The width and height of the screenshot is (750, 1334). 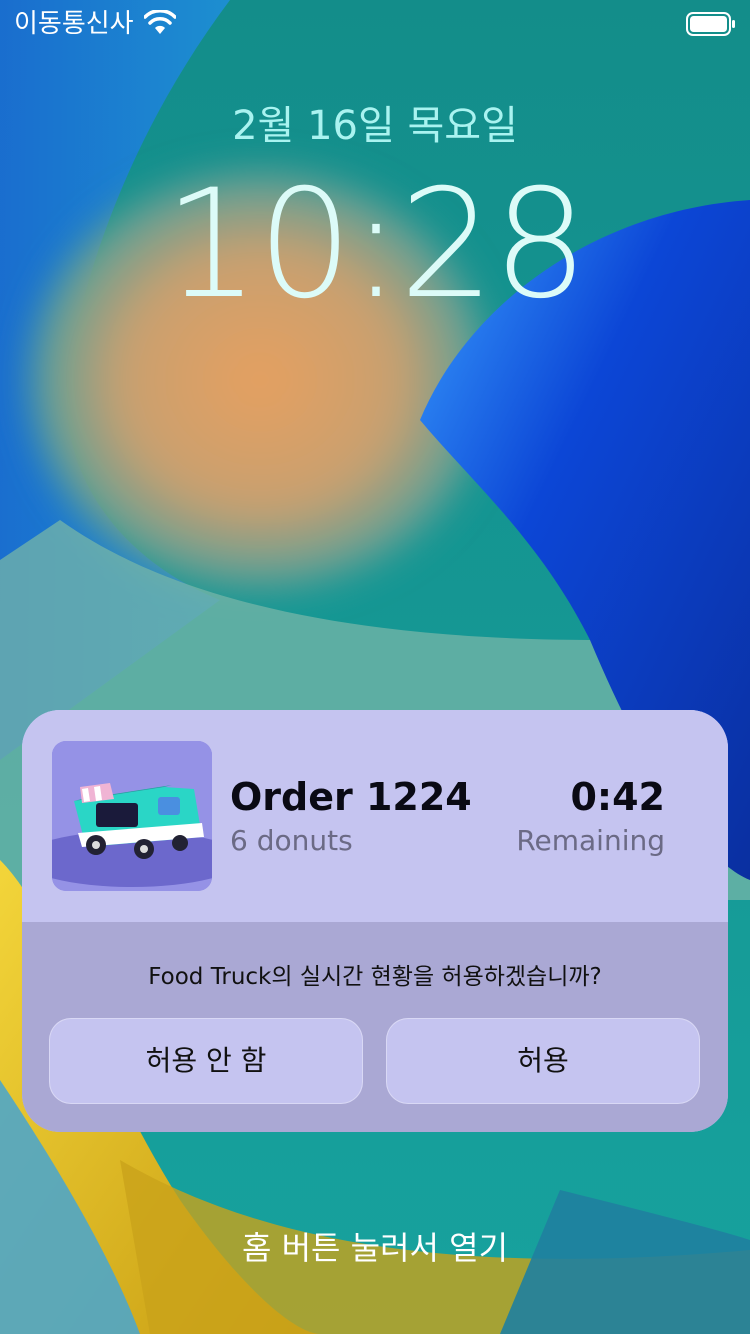 What do you see at coordinates (543, 1061) in the screenshot?
I see `allow-button: 허용` at bounding box center [543, 1061].